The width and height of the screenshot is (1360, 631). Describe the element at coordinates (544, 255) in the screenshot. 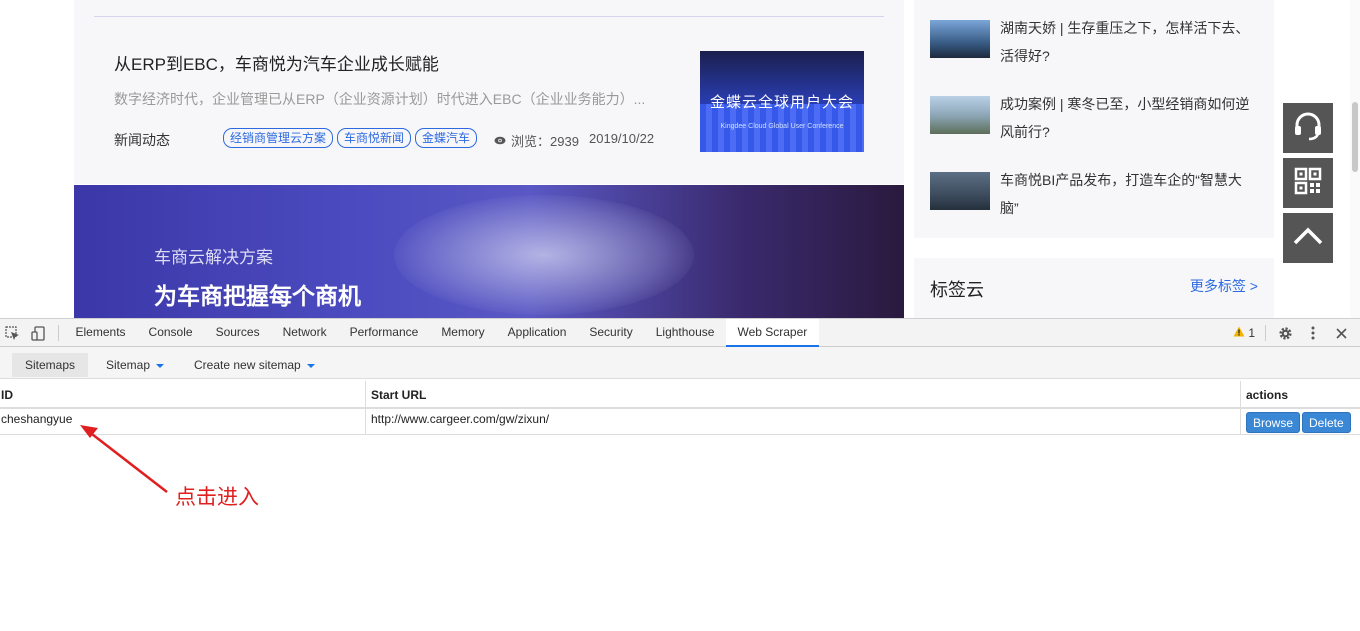

I see `cloud-graphic` at that location.